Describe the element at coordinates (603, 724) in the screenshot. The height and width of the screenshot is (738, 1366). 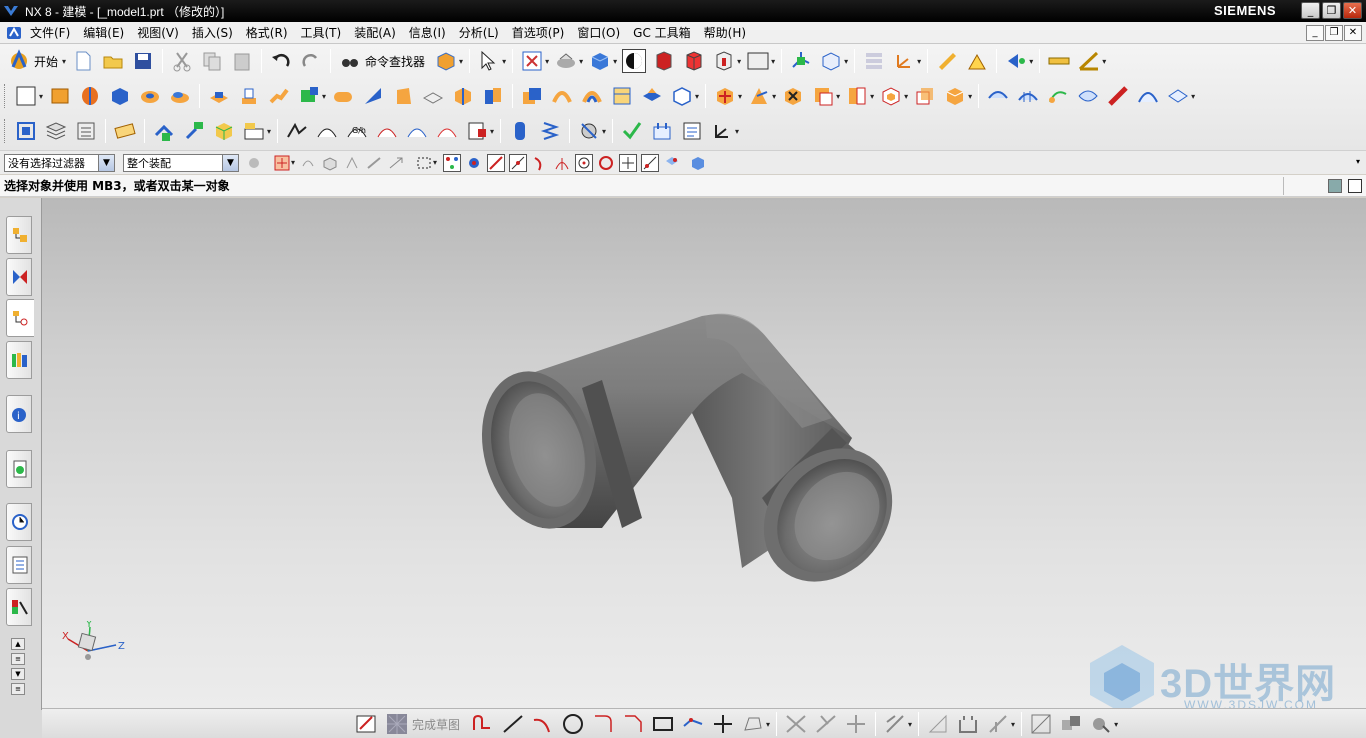
I see `fillet-icon` at that location.